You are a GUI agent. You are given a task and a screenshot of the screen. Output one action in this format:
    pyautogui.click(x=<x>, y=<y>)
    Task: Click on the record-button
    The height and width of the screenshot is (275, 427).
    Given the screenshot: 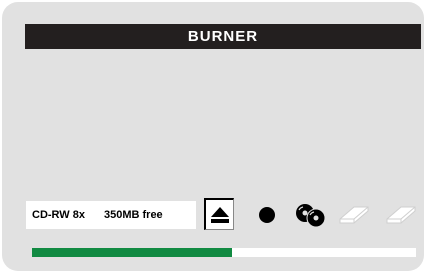 What is the action you would take?
    pyautogui.click(x=267, y=215)
    